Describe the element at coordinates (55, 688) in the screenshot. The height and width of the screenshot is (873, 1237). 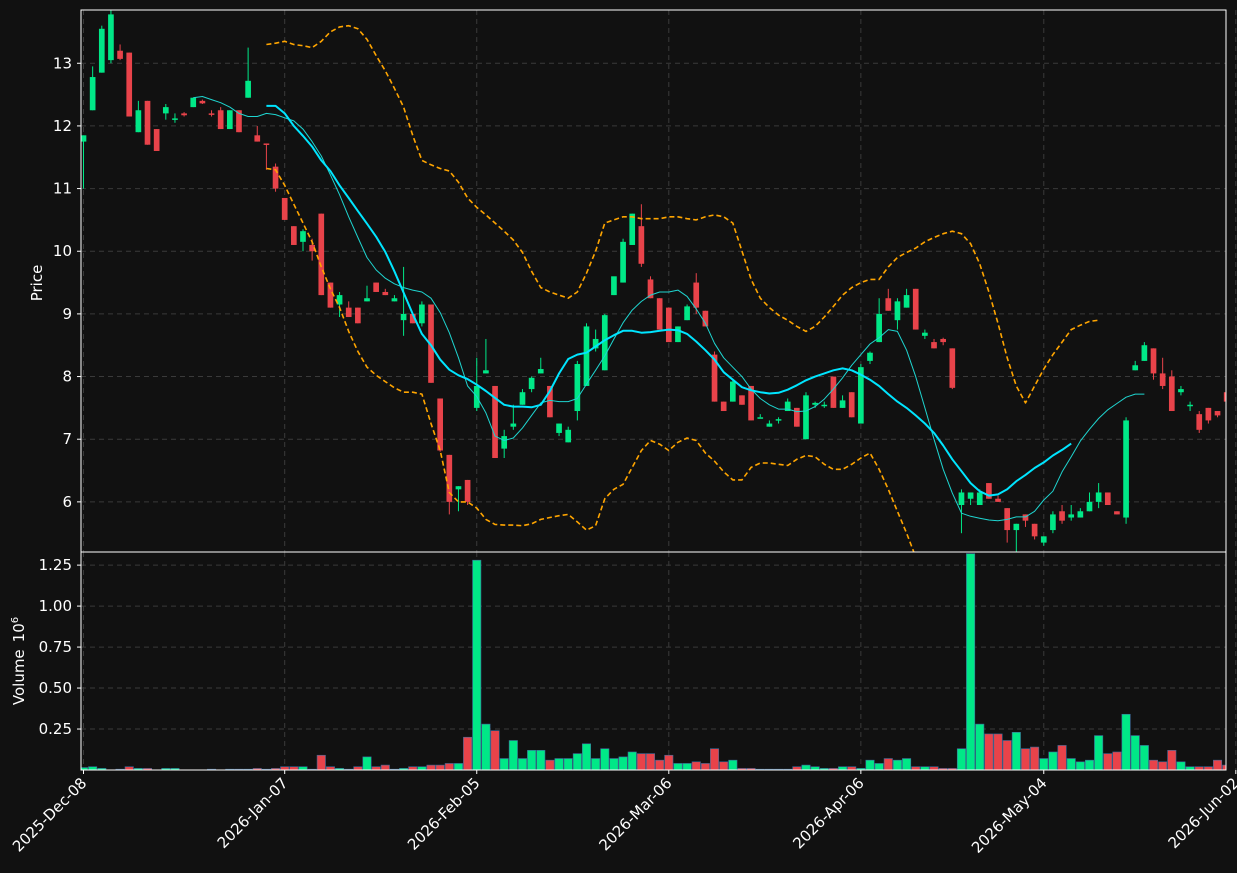
I see `volume-tick-label: 0.50` at that location.